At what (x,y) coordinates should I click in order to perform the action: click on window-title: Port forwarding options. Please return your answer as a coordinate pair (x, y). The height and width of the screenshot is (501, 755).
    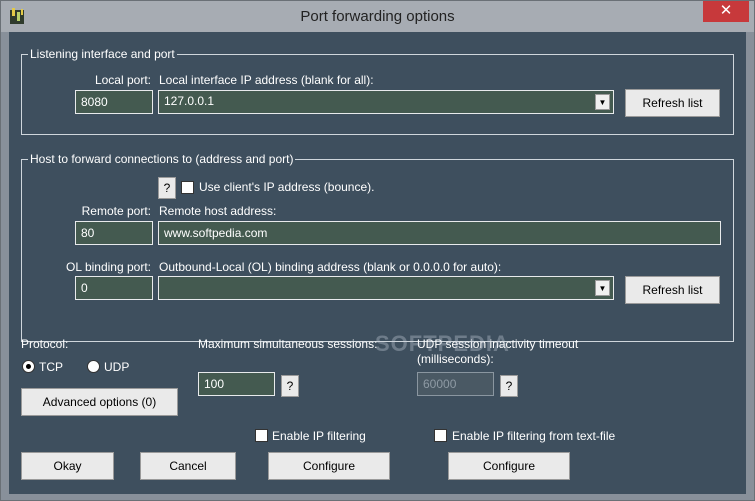
    Looking at the image, I should click on (377, 16).